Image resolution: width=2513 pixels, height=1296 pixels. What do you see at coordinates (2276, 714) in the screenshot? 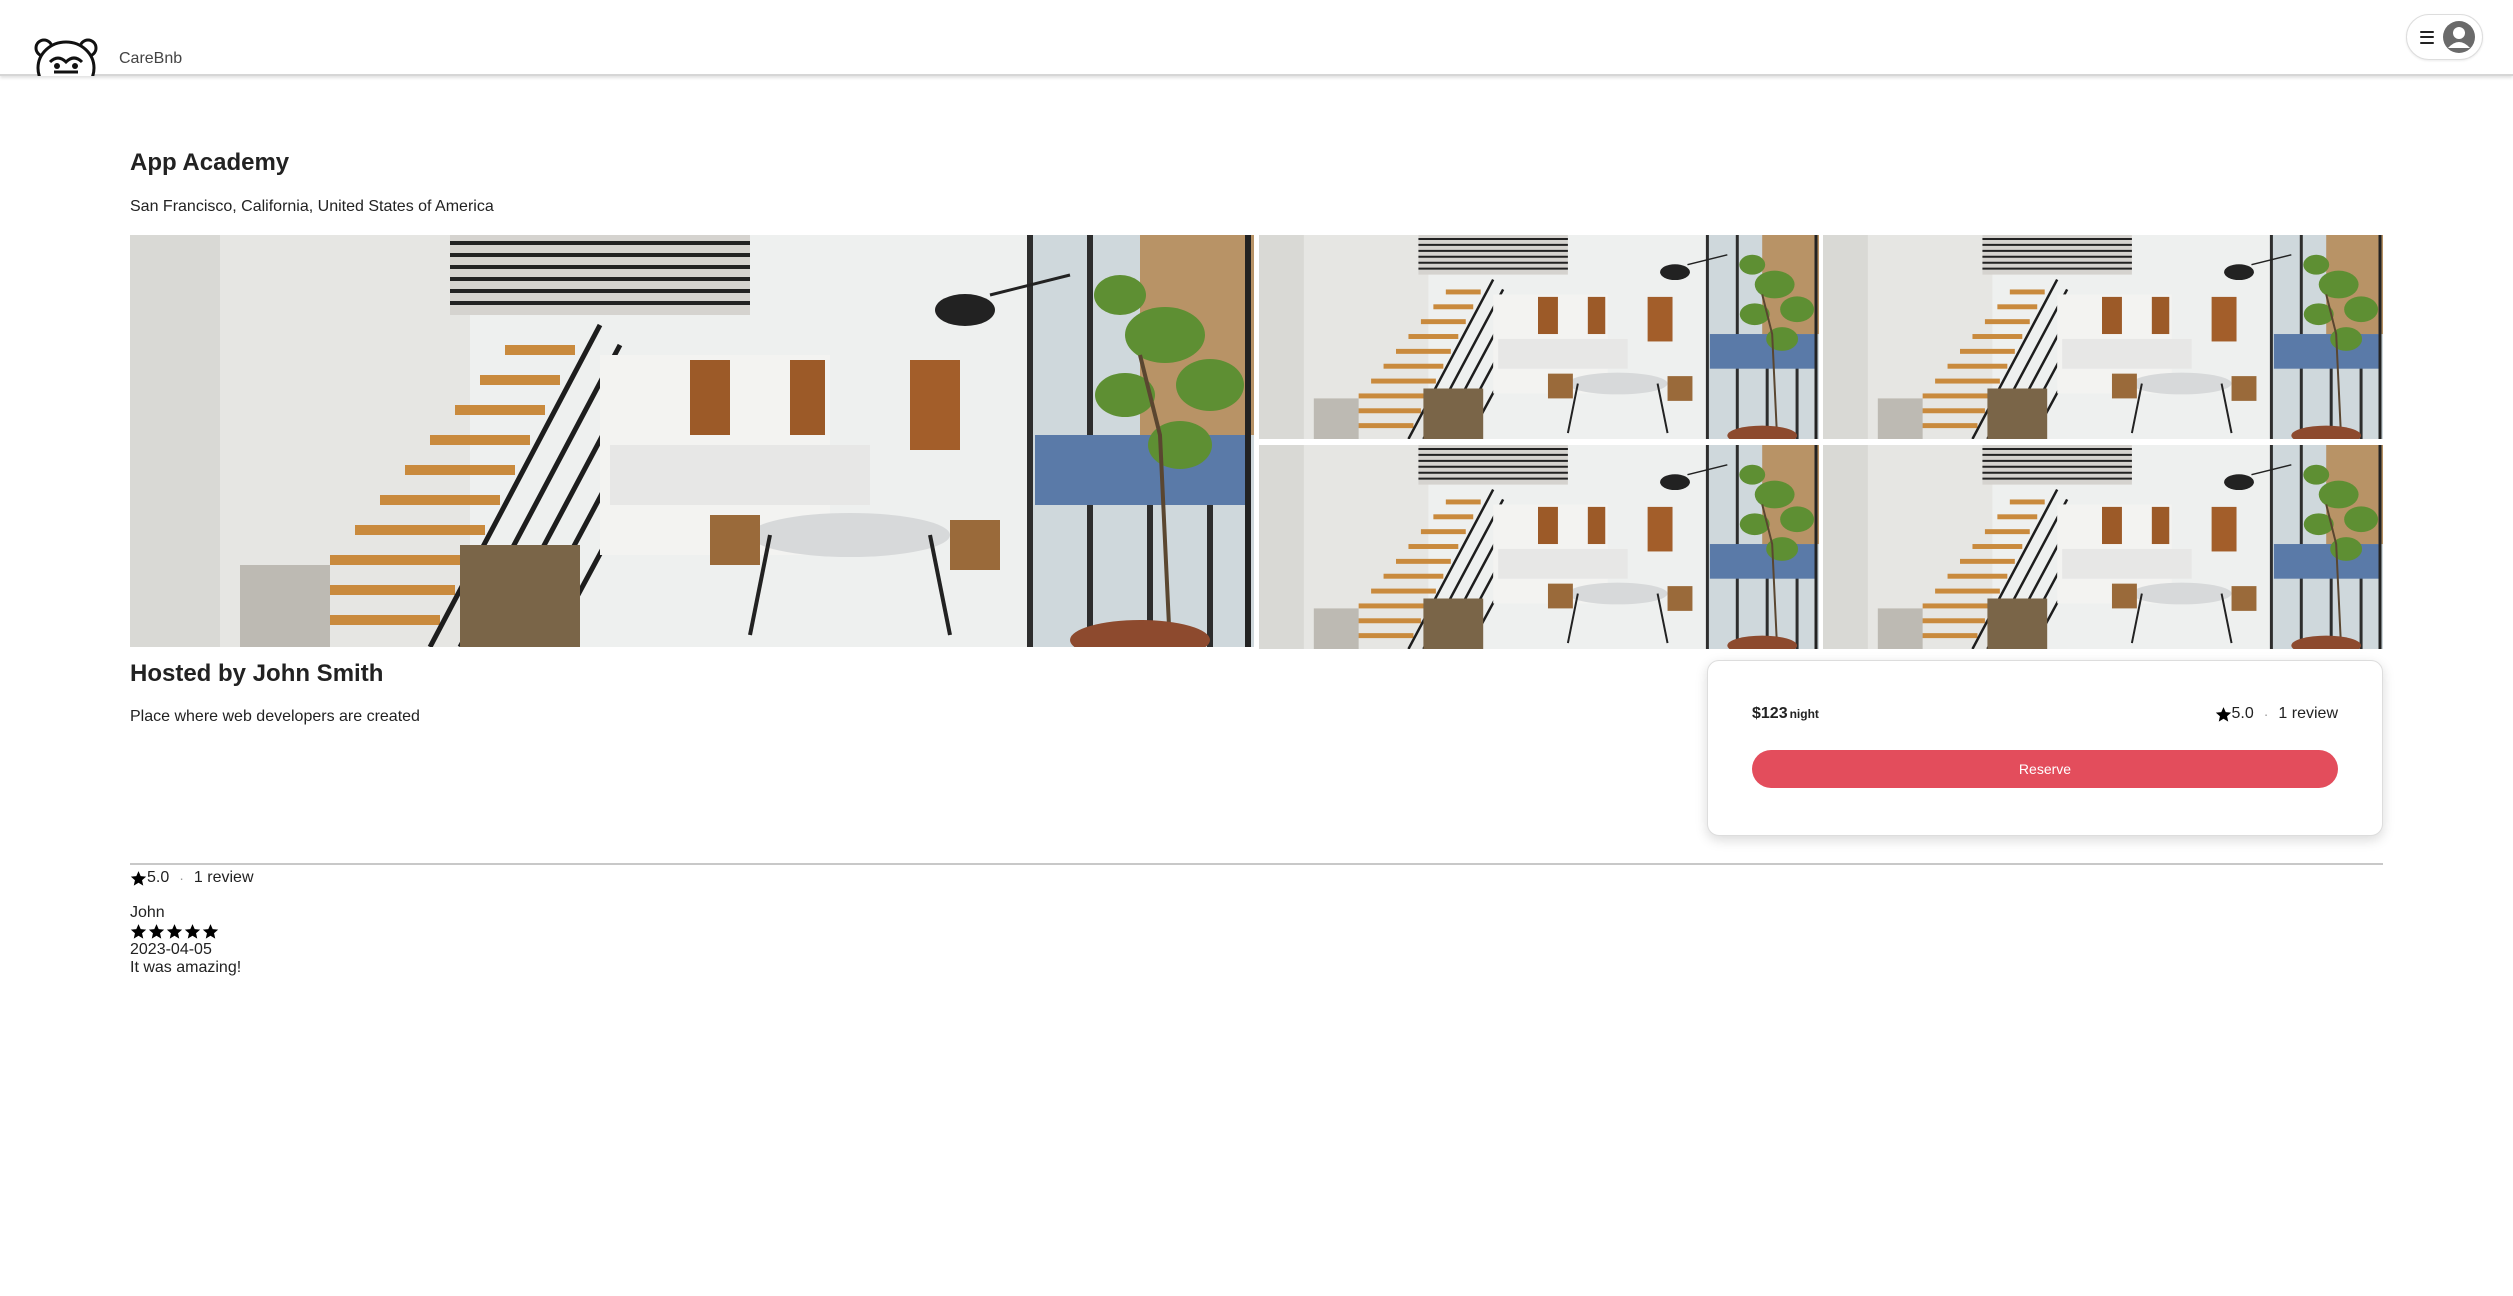
I see `card-rating: 5.0 · 1 review` at bounding box center [2276, 714].